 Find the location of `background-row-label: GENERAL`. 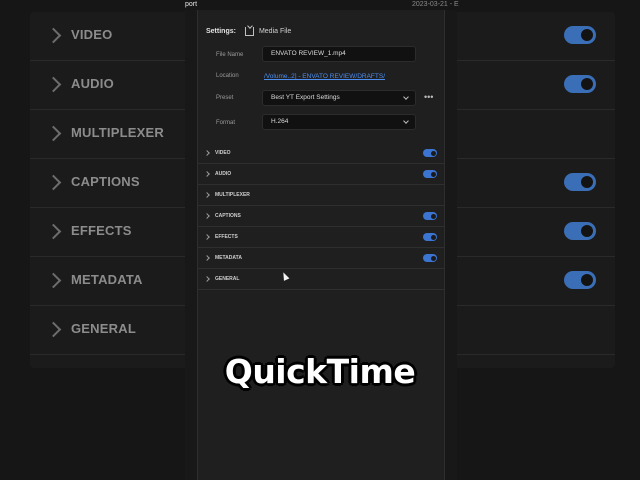

background-row-label: GENERAL is located at coordinates (103, 328).